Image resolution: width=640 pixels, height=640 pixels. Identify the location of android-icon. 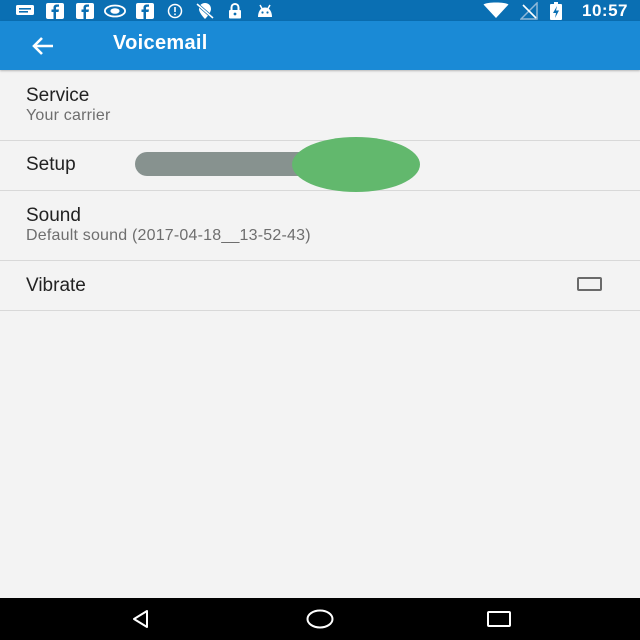
(265, 11).